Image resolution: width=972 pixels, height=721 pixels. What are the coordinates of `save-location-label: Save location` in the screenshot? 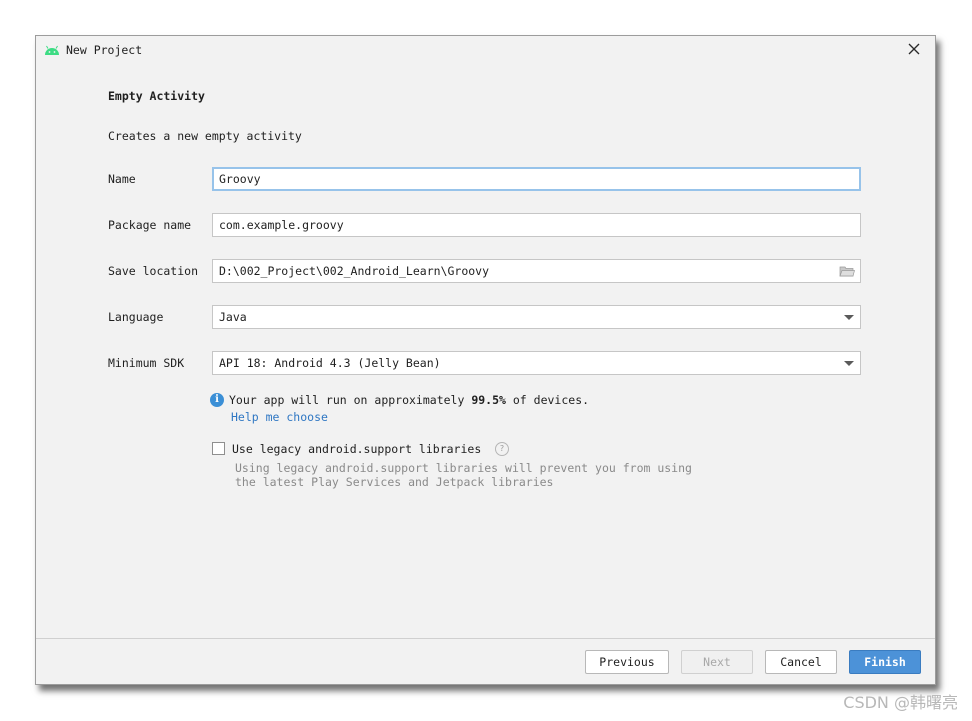 It's located at (153, 271).